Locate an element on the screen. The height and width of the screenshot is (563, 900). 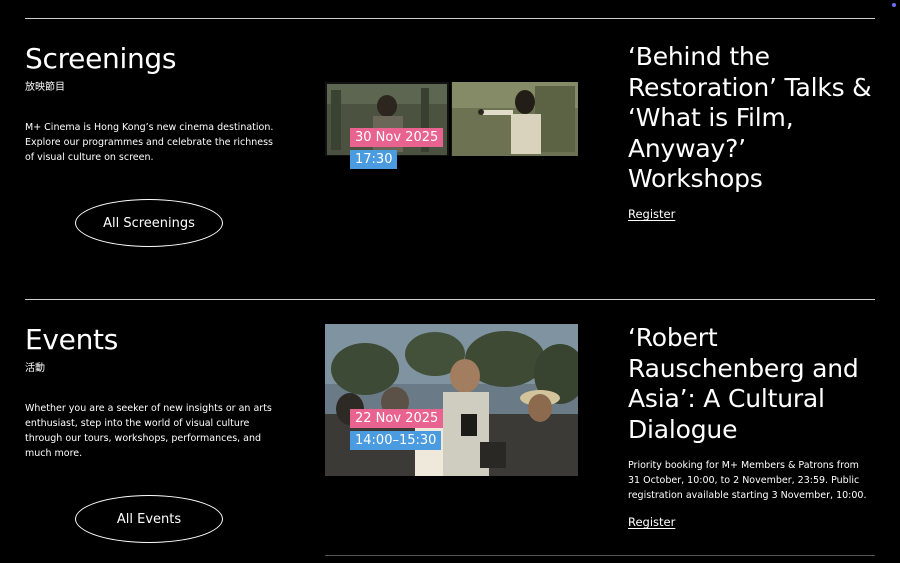
screening-date-badge: 30 Nov 2025 is located at coordinates (397, 137).